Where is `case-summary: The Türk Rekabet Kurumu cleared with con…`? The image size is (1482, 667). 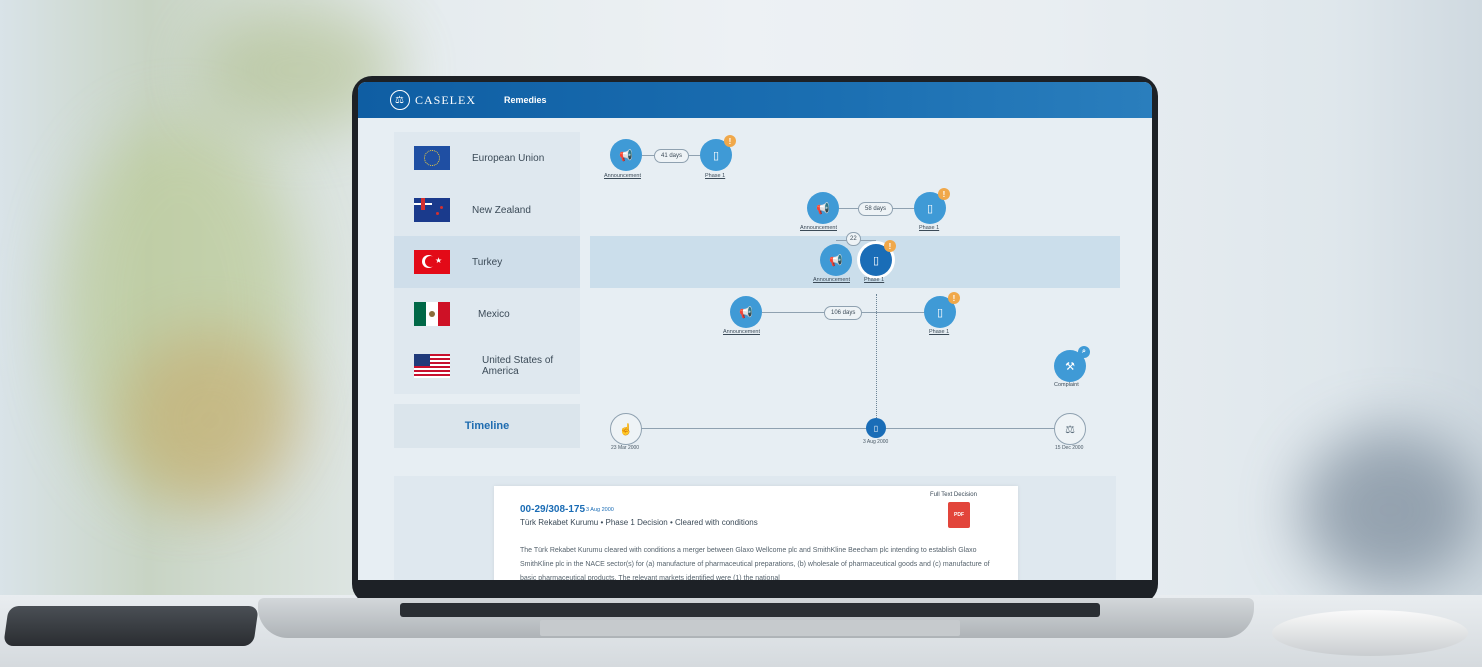
case-summary: The Türk Rekabet Kurumu cleared with con… is located at coordinates (755, 563).